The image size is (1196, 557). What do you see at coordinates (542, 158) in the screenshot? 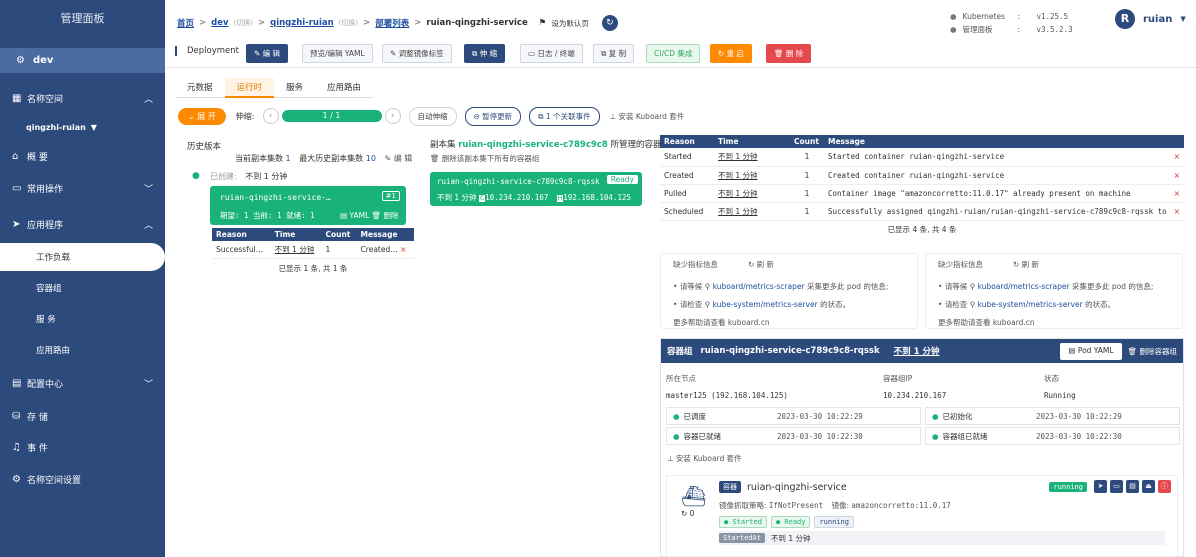
I see `delete-all-pods-link: 🗑 删除该副本集下所有的容器组` at bounding box center [542, 158].